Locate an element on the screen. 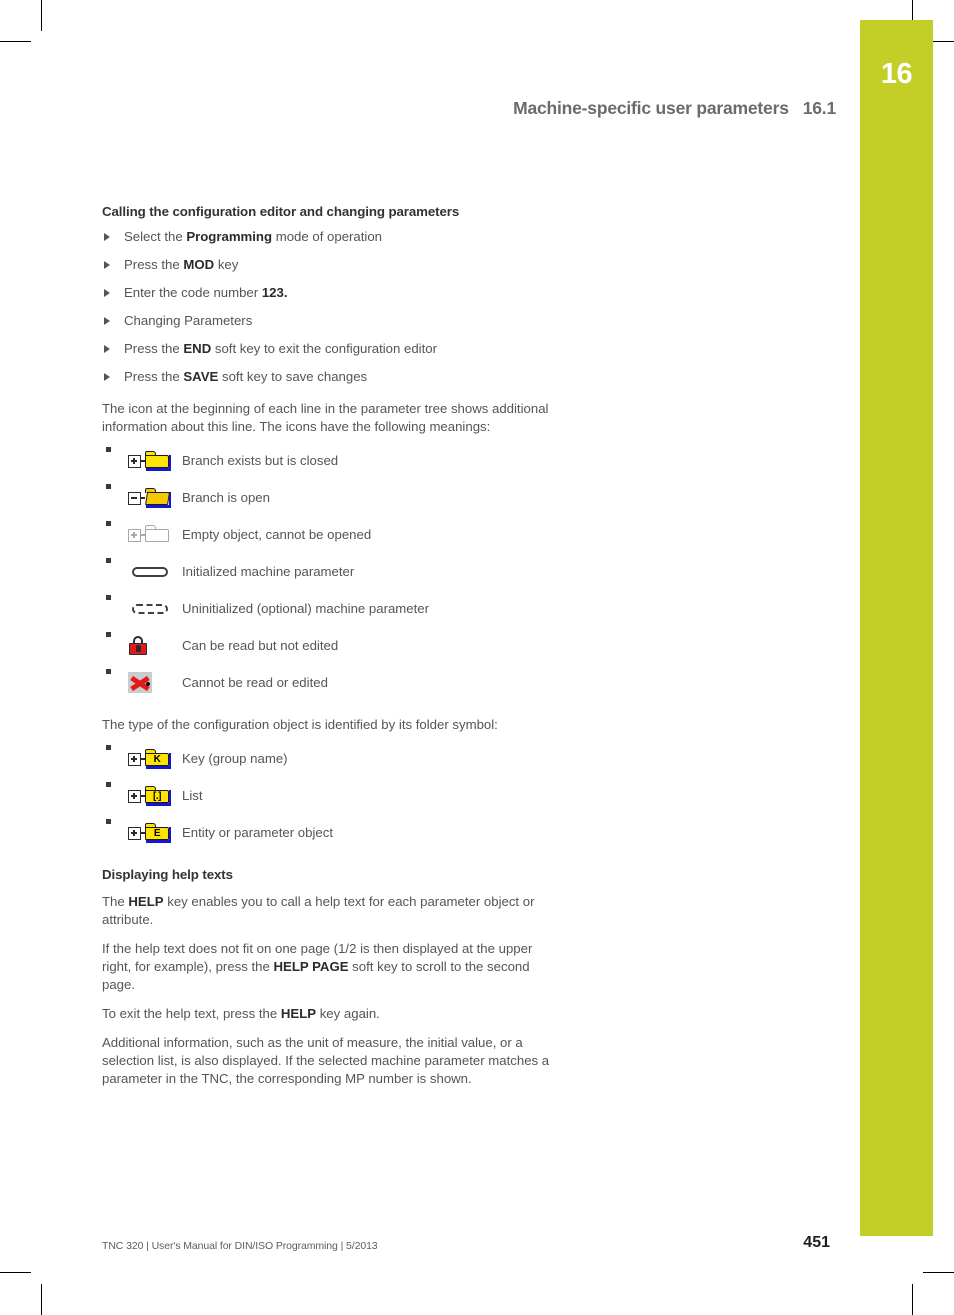 The width and height of the screenshot is (954, 1315). crop-mark-top-left-vertical is located at coordinates (41, 15).